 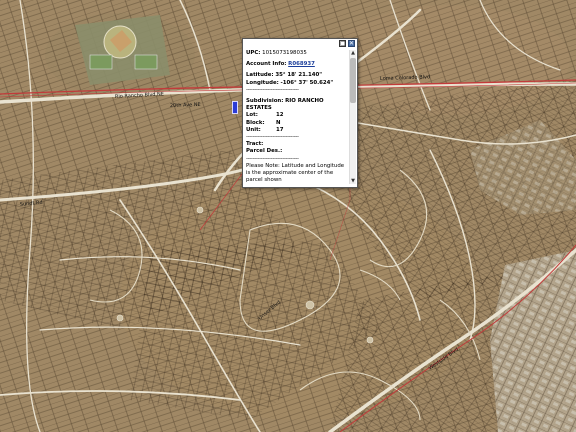 I want to click on longitude-value: -106° 37' 50.624", so click(x=307, y=82).